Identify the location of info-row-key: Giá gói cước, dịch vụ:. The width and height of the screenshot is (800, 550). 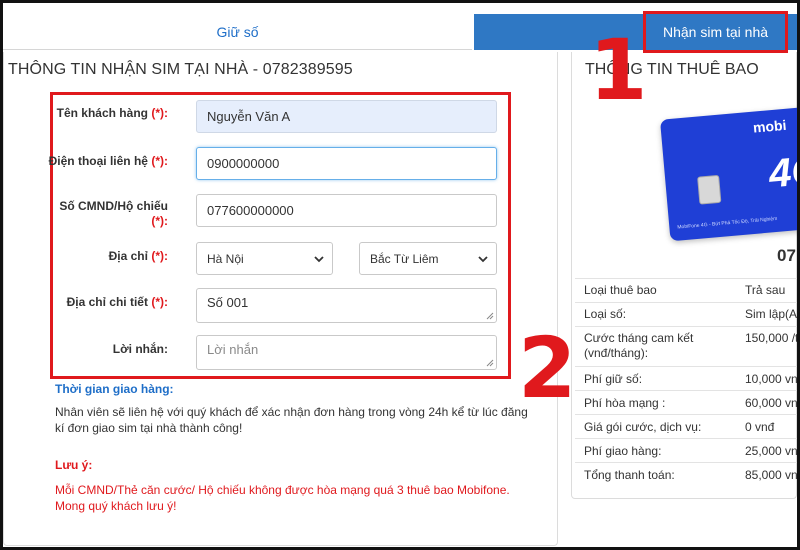
(643, 427).